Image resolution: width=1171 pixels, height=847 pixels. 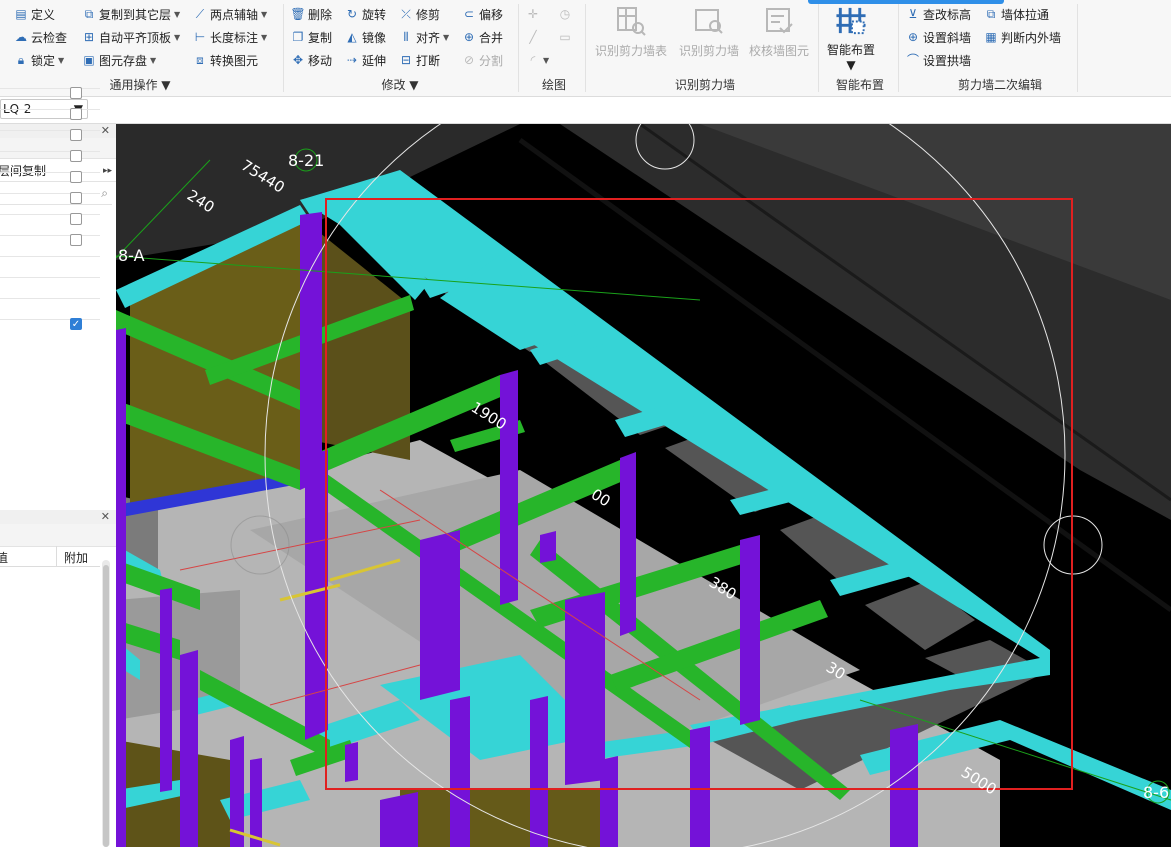 What do you see at coordinates (424, 37) in the screenshot?
I see `align-button: ⫴ 对齐 ▼` at bounding box center [424, 37].